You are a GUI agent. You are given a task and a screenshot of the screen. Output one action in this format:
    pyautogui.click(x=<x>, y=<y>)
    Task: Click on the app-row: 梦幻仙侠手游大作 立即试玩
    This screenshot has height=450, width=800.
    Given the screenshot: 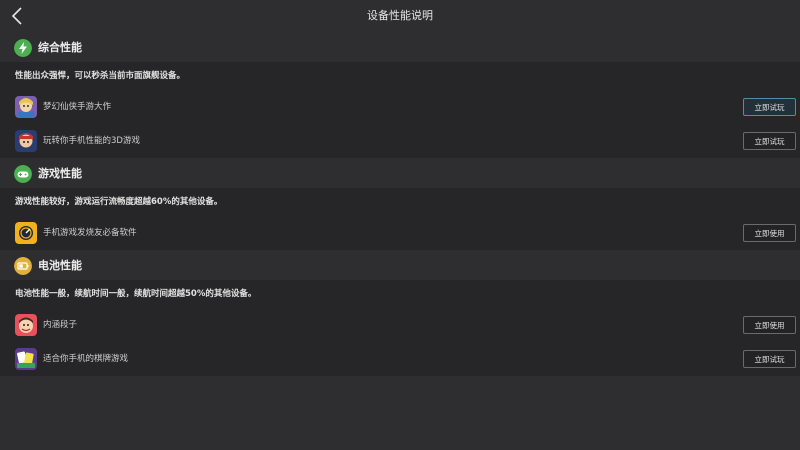 What is the action you would take?
    pyautogui.click(x=400, y=107)
    